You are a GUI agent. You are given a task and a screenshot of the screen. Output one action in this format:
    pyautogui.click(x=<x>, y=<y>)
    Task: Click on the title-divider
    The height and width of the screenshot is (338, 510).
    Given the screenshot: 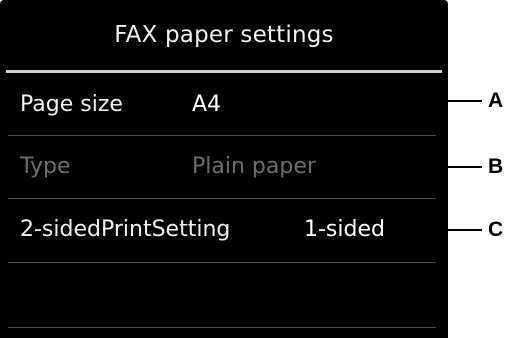 What is the action you would take?
    pyautogui.click(x=224, y=71)
    